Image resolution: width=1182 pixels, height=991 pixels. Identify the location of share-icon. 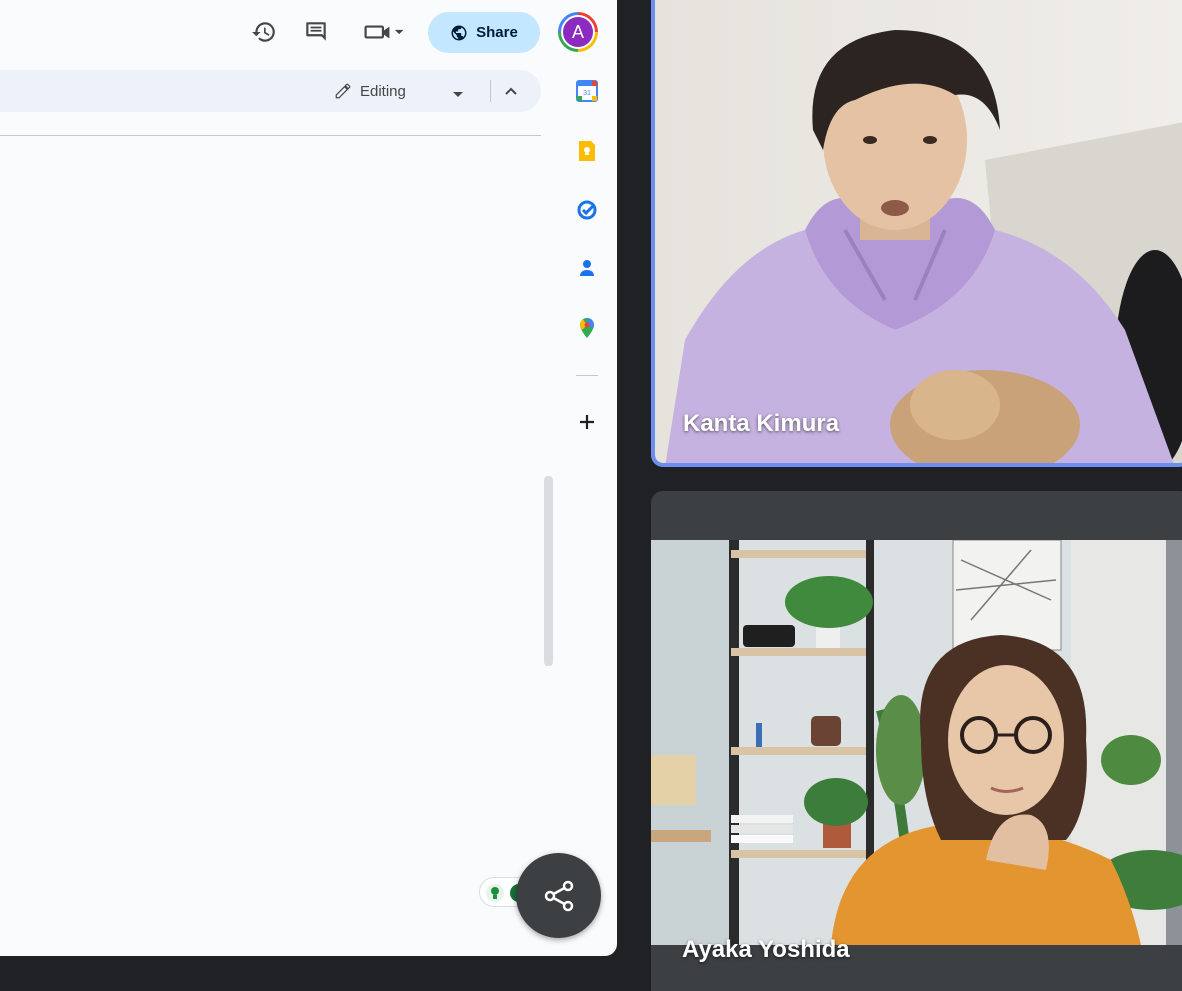
(558, 895).